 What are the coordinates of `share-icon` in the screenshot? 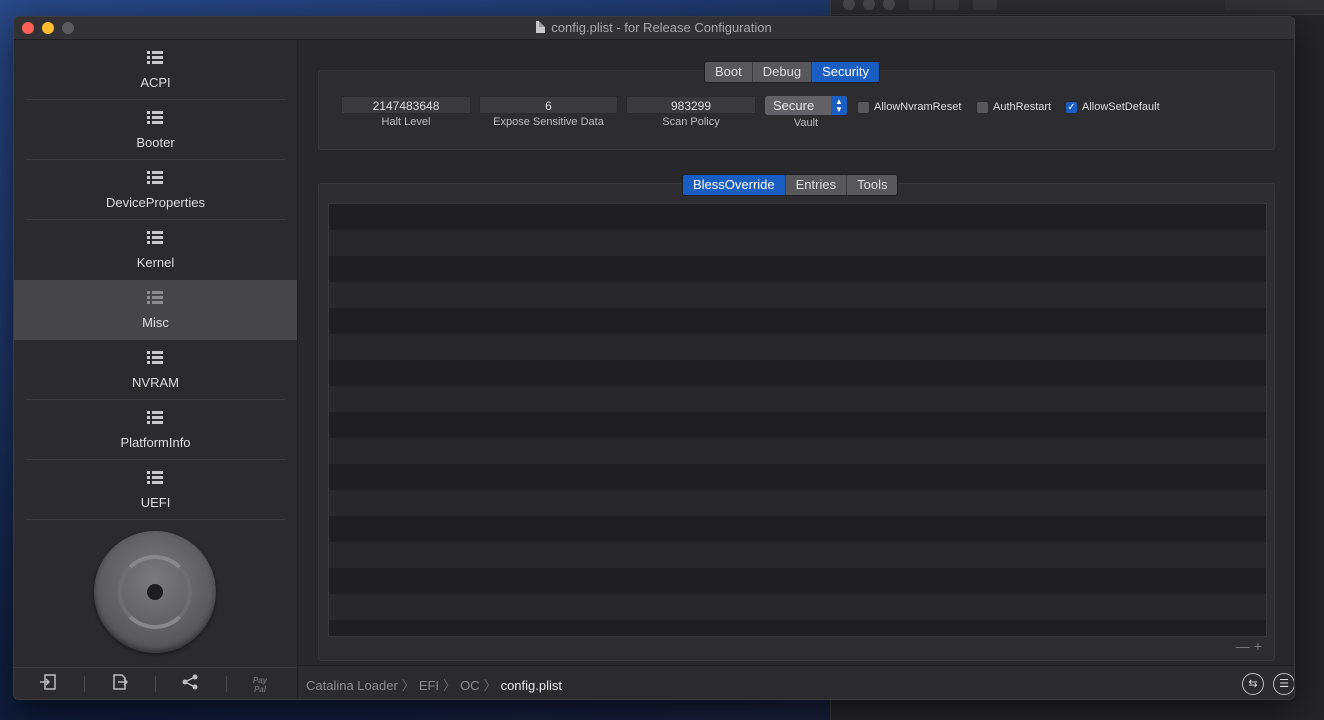 It's located at (190, 683).